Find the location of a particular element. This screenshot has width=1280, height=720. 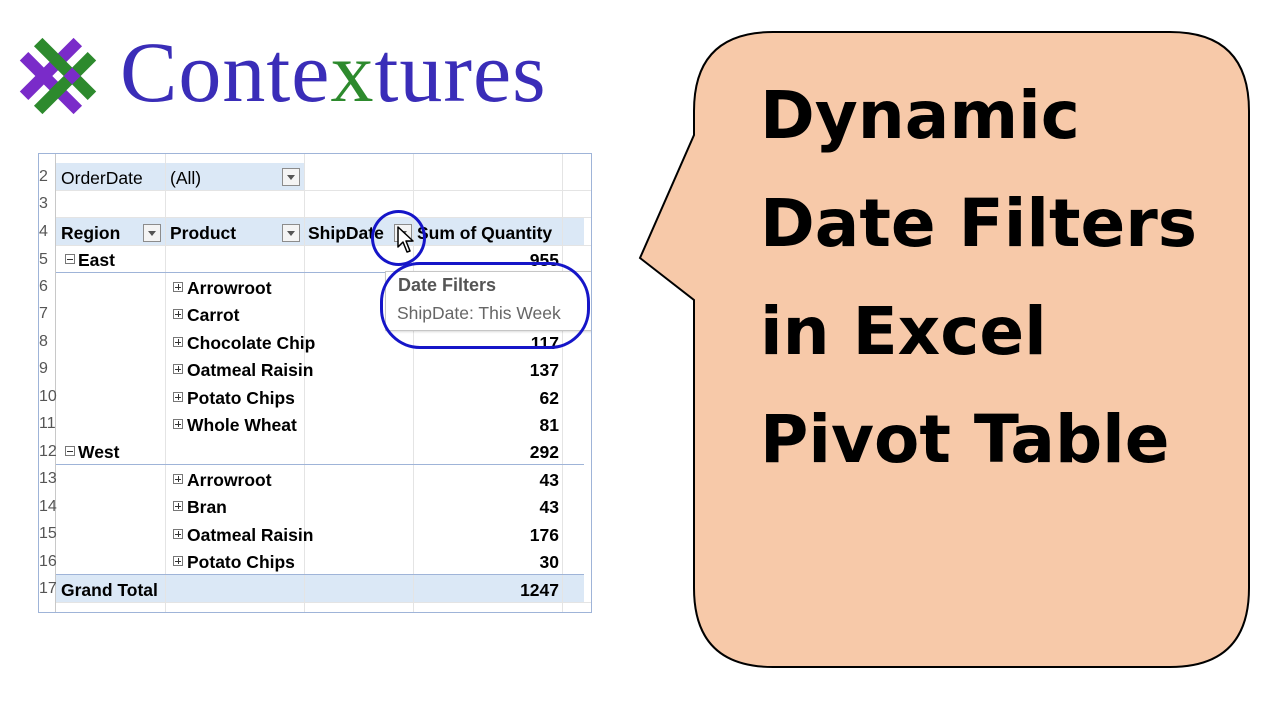

row-number: 7 is located at coordinates (47, 313).